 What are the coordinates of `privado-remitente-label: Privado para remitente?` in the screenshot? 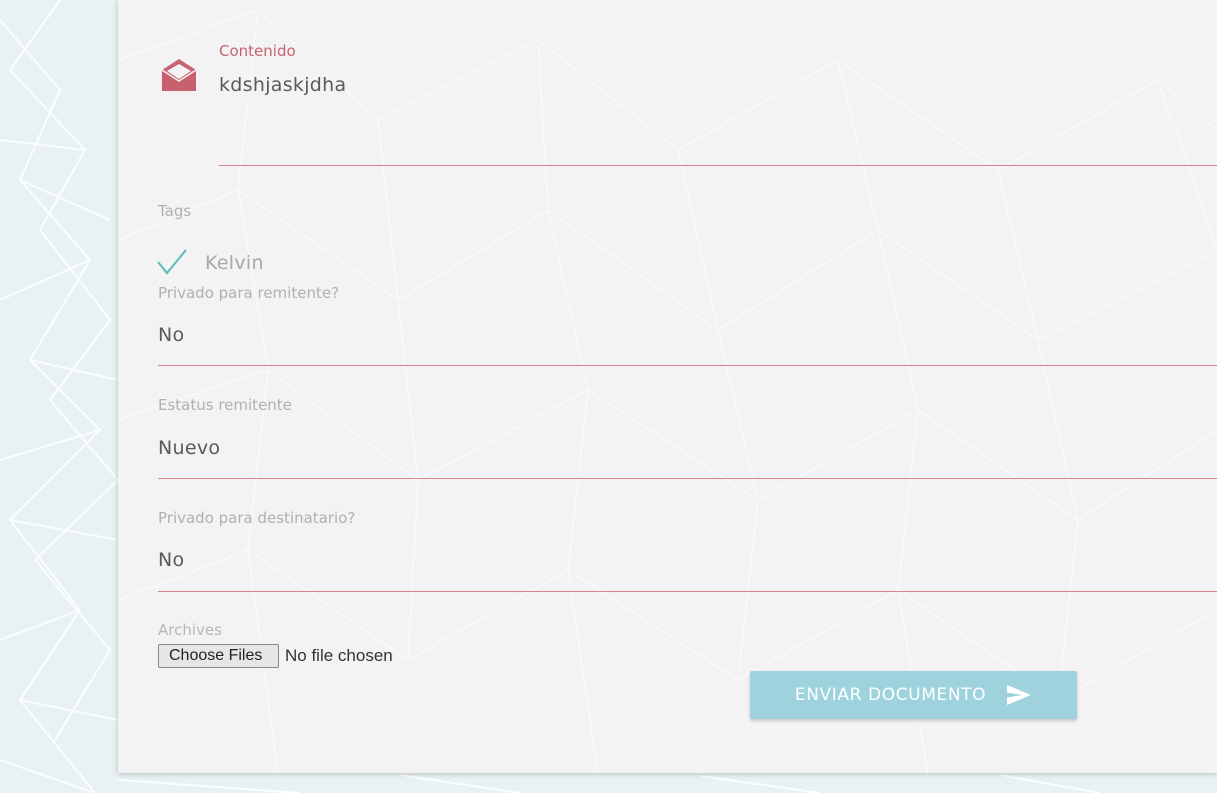 It's located at (249, 293).